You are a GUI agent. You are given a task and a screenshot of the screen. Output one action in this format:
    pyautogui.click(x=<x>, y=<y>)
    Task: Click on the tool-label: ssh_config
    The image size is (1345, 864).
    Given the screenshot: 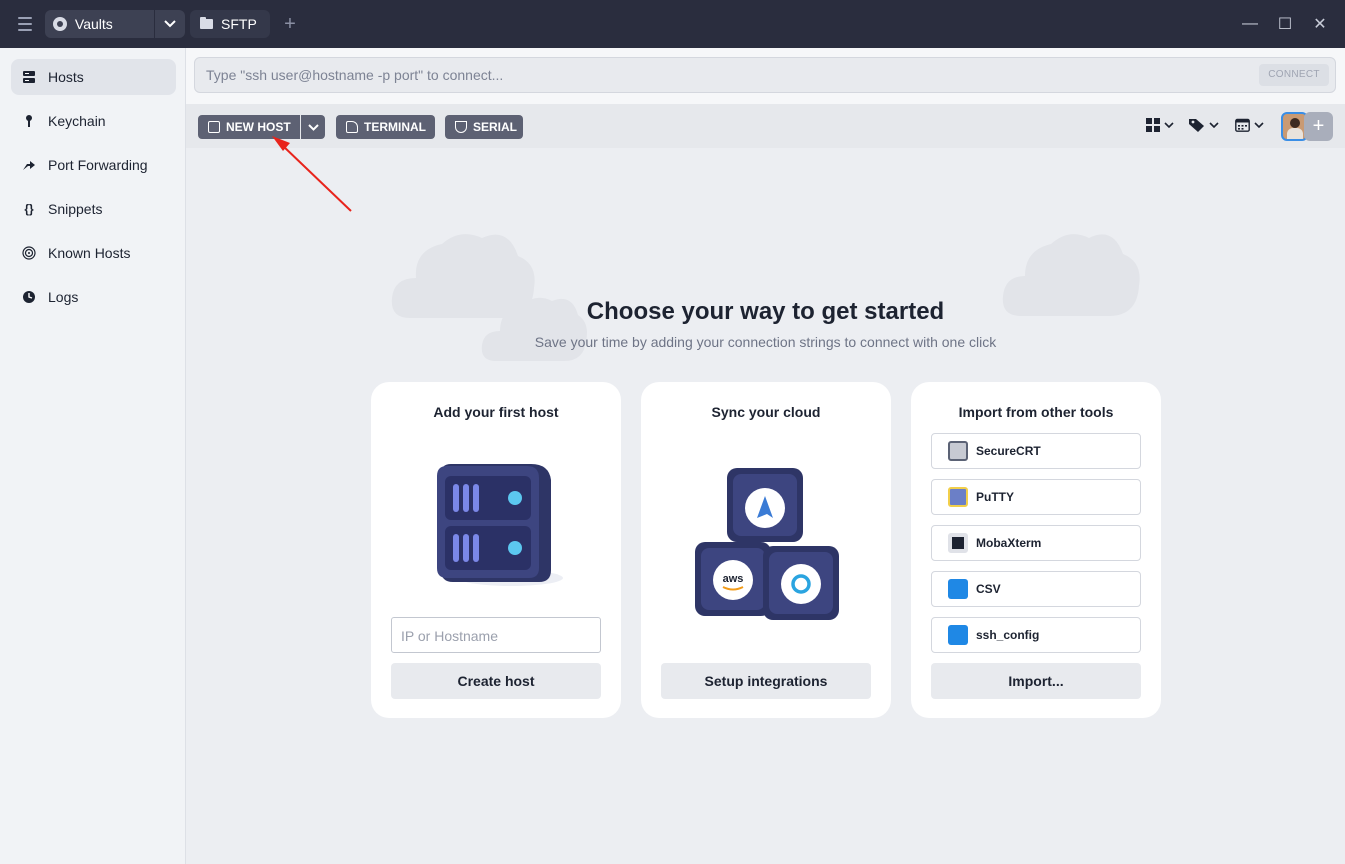 What is the action you would take?
    pyautogui.click(x=1008, y=635)
    